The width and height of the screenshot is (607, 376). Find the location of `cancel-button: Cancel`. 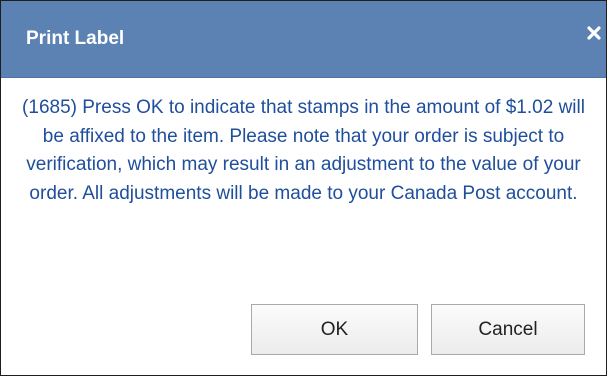

cancel-button: Cancel is located at coordinates (508, 329).